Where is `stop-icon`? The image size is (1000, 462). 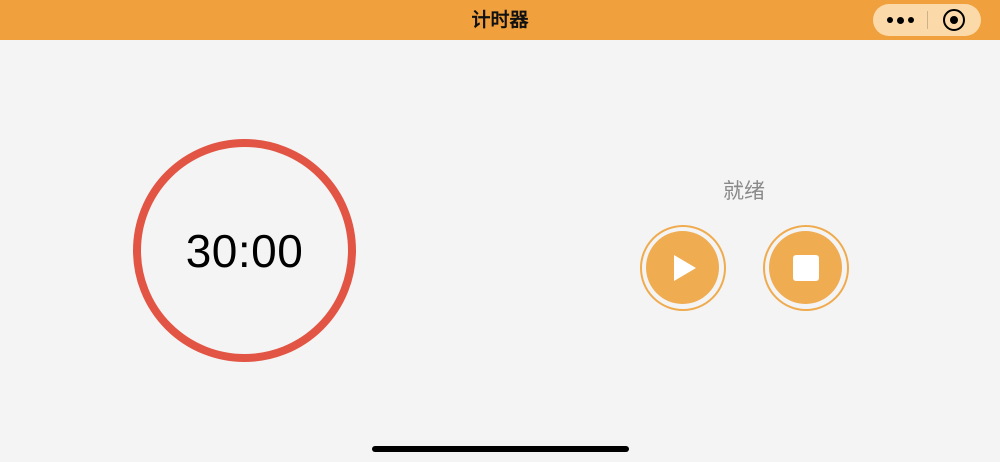 stop-icon is located at coordinates (805, 267).